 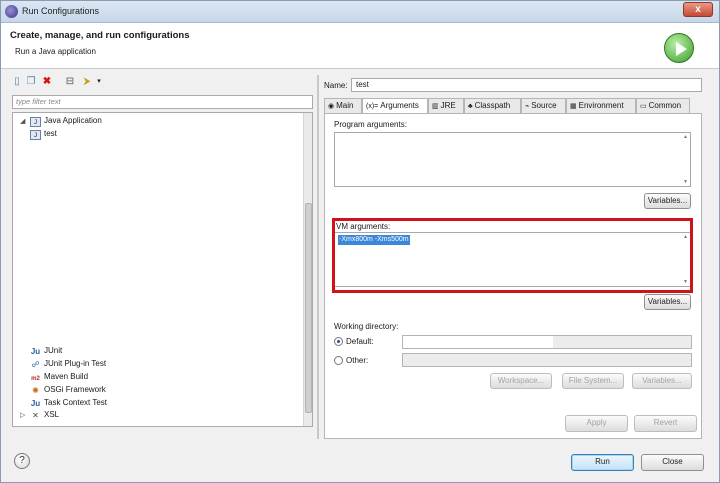 I want to click on tree-item-xsl: ✕ XSL, so click(x=44, y=415).